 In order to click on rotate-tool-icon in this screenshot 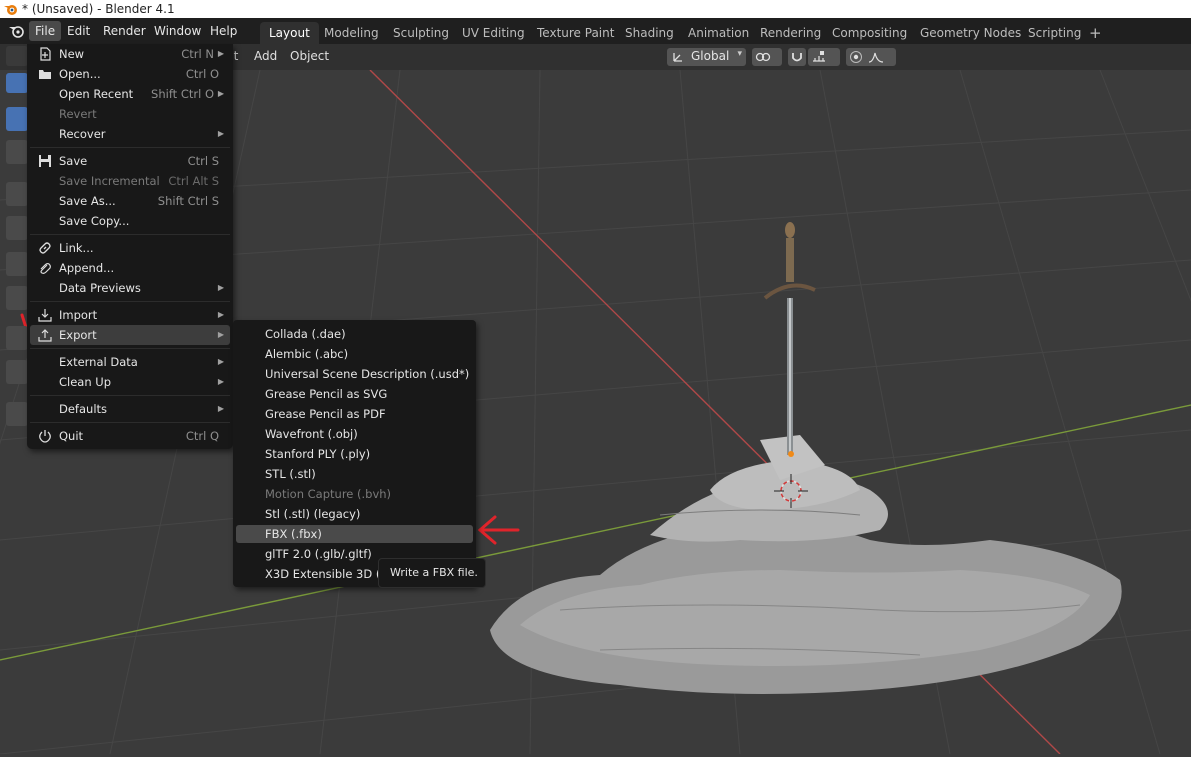, I will do `click(17, 228)`.